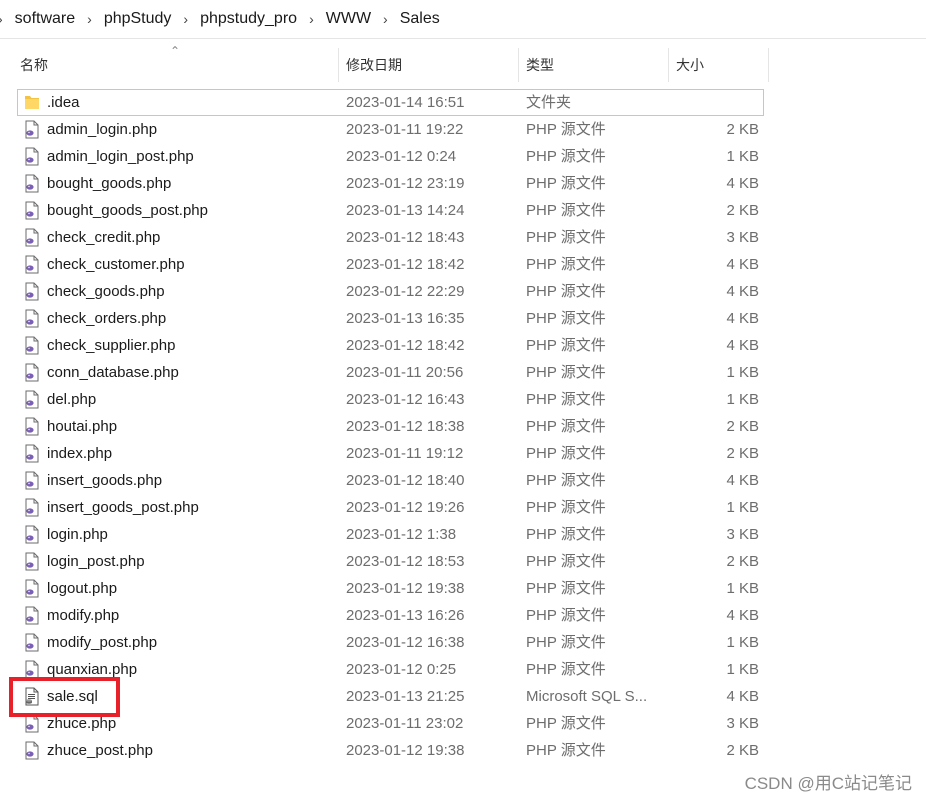  I want to click on file-date: 2023-01-12 18:40, so click(405, 480).